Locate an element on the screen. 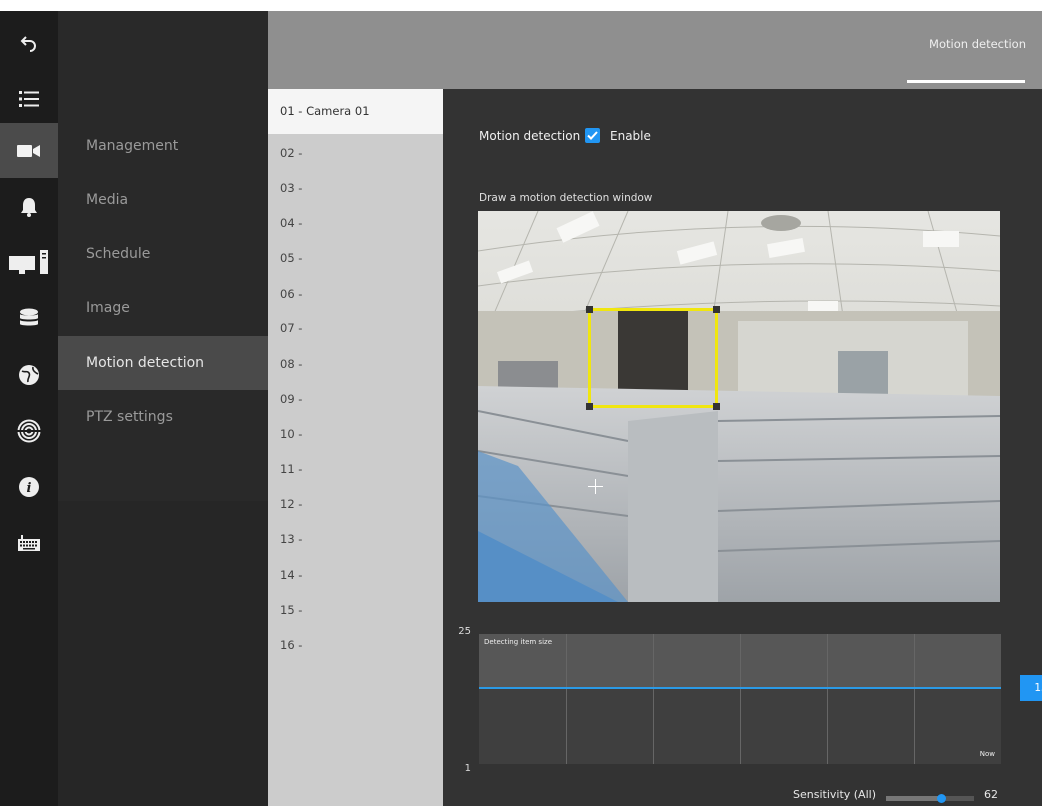 The width and height of the screenshot is (1042, 806). camera-list-item: 09 - is located at coordinates (355, 399).